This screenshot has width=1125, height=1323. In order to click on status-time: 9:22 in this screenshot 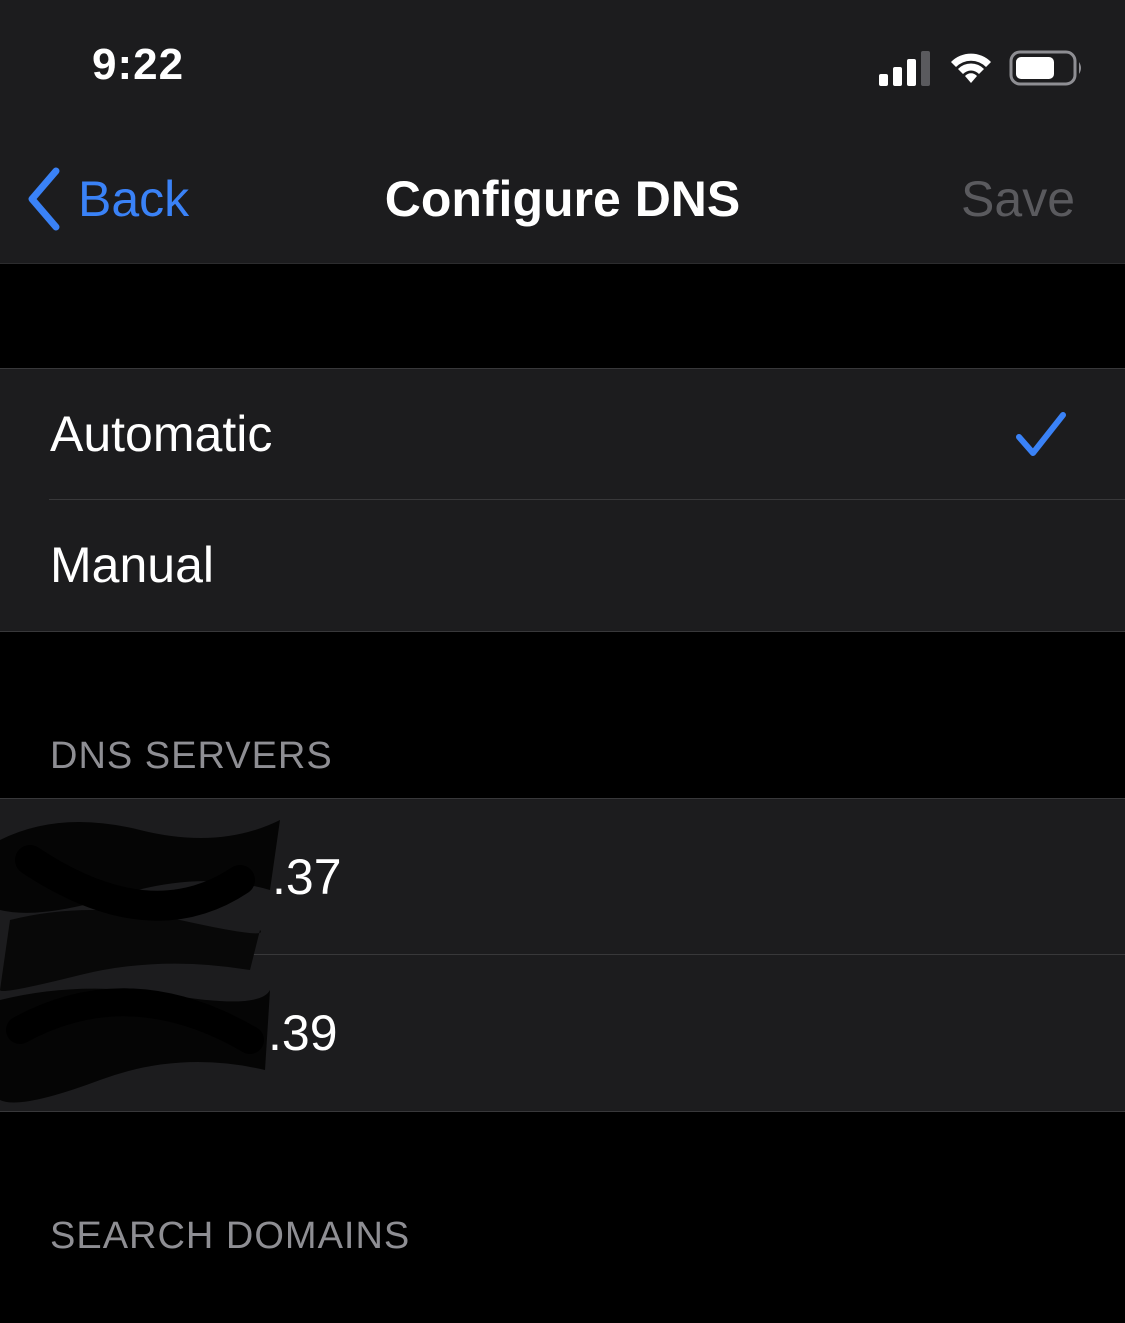, I will do `click(138, 64)`.